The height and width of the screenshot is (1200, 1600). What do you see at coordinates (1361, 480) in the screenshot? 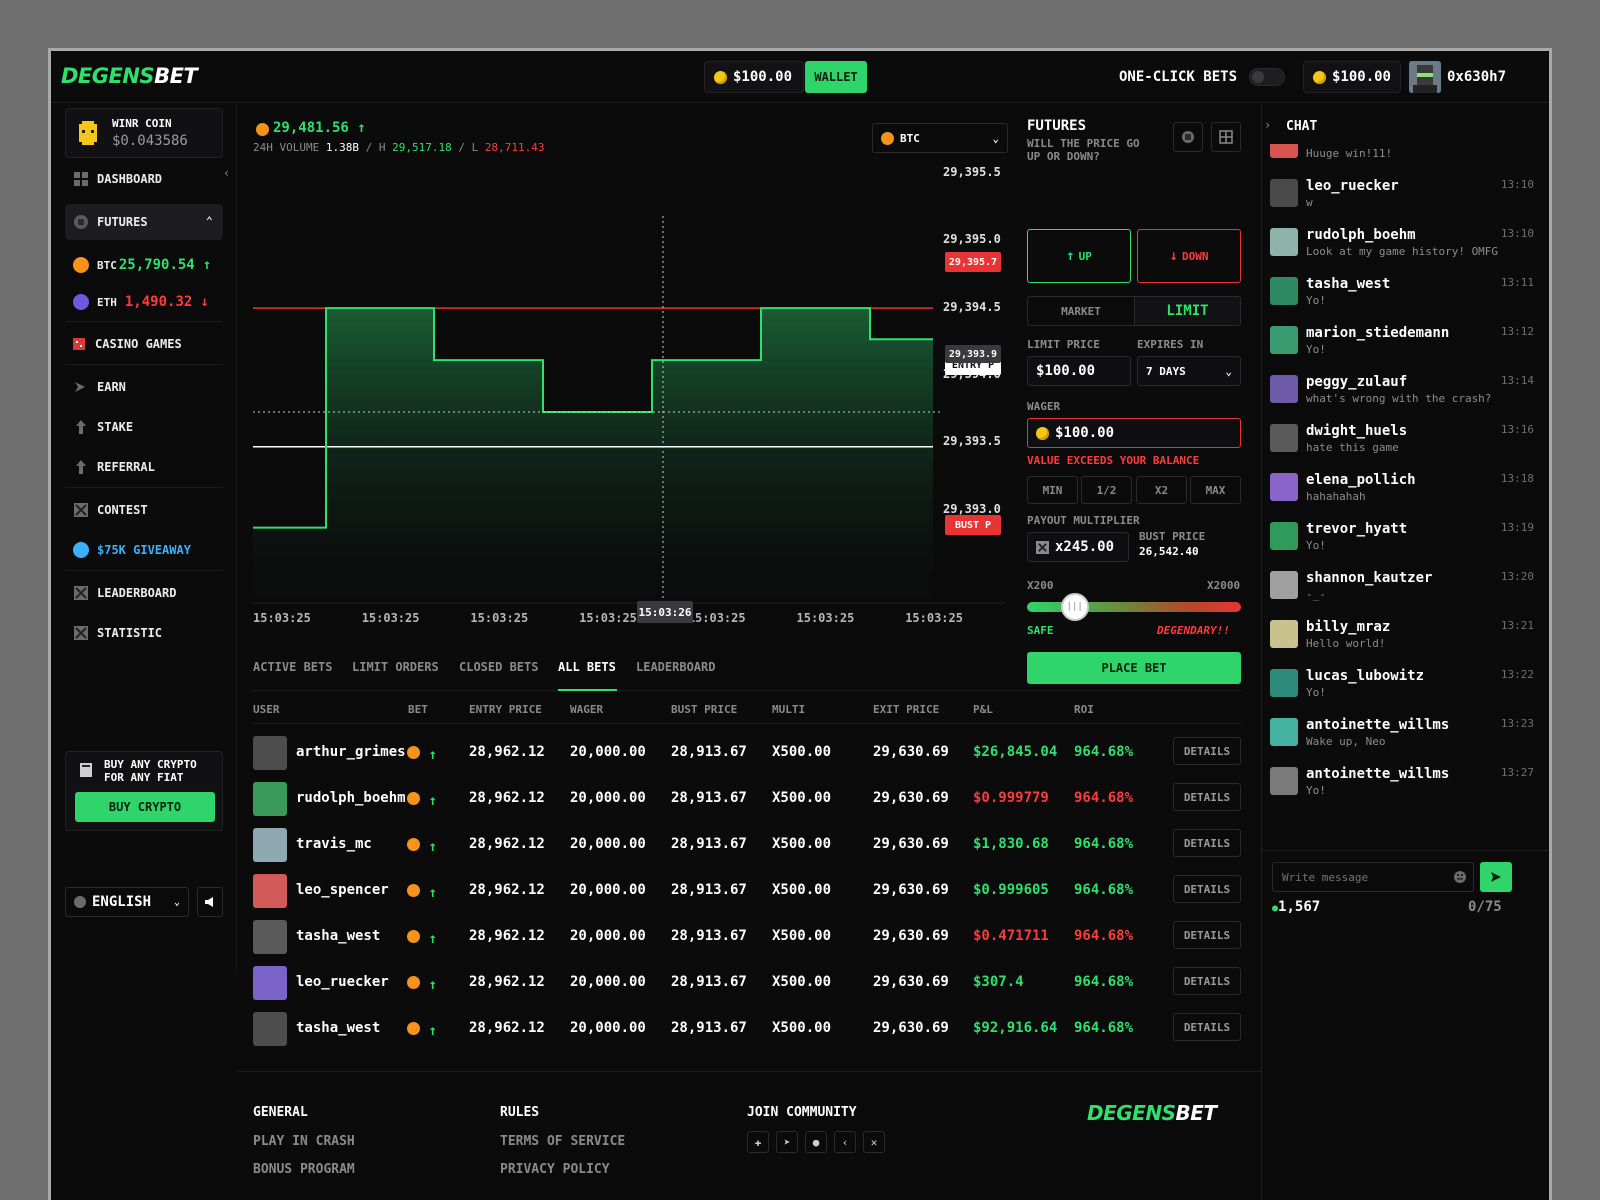
I see `chat-username: elena_pollich` at bounding box center [1361, 480].